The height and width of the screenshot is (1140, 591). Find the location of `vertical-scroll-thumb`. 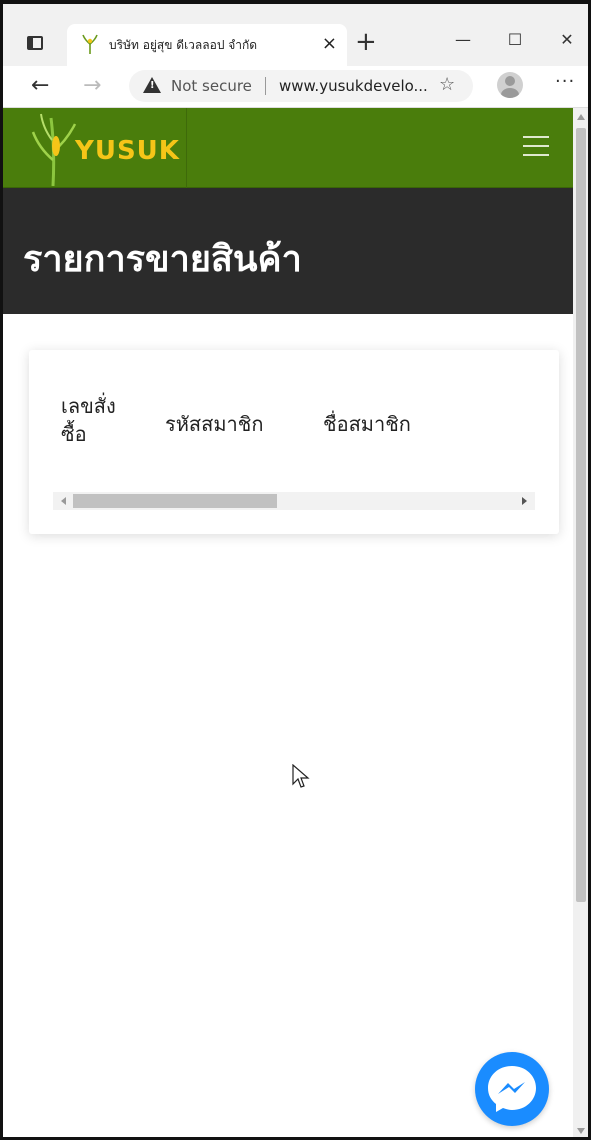

vertical-scroll-thumb is located at coordinates (581, 515).